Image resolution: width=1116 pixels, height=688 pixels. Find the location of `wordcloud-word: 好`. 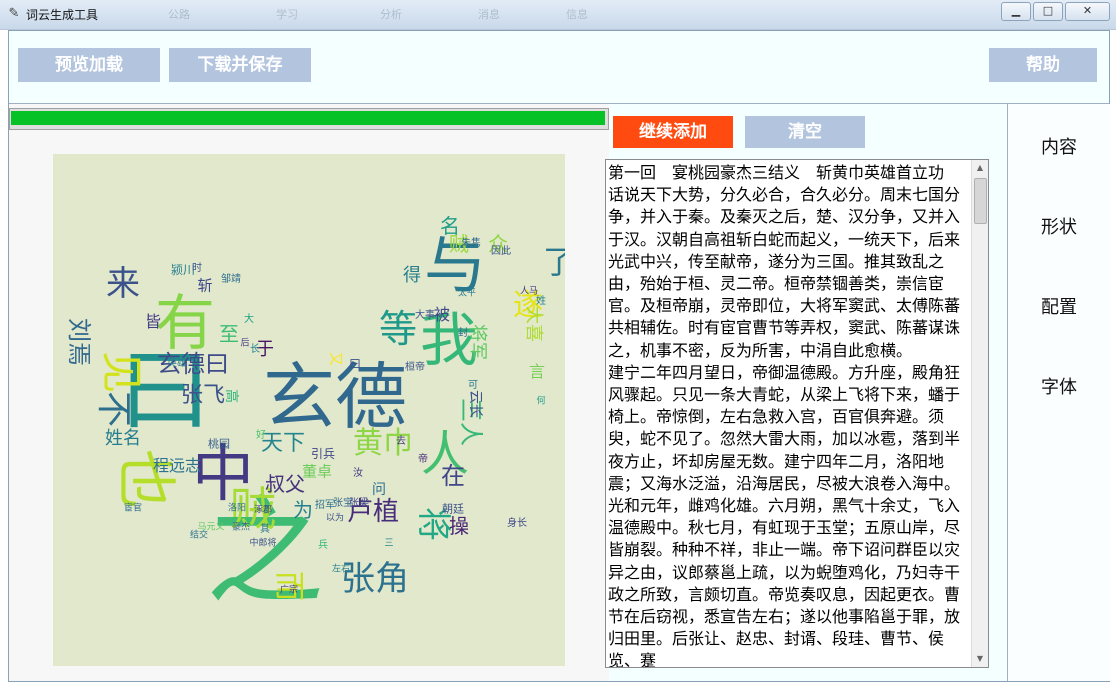

wordcloud-word: 好 is located at coordinates (261, 435).